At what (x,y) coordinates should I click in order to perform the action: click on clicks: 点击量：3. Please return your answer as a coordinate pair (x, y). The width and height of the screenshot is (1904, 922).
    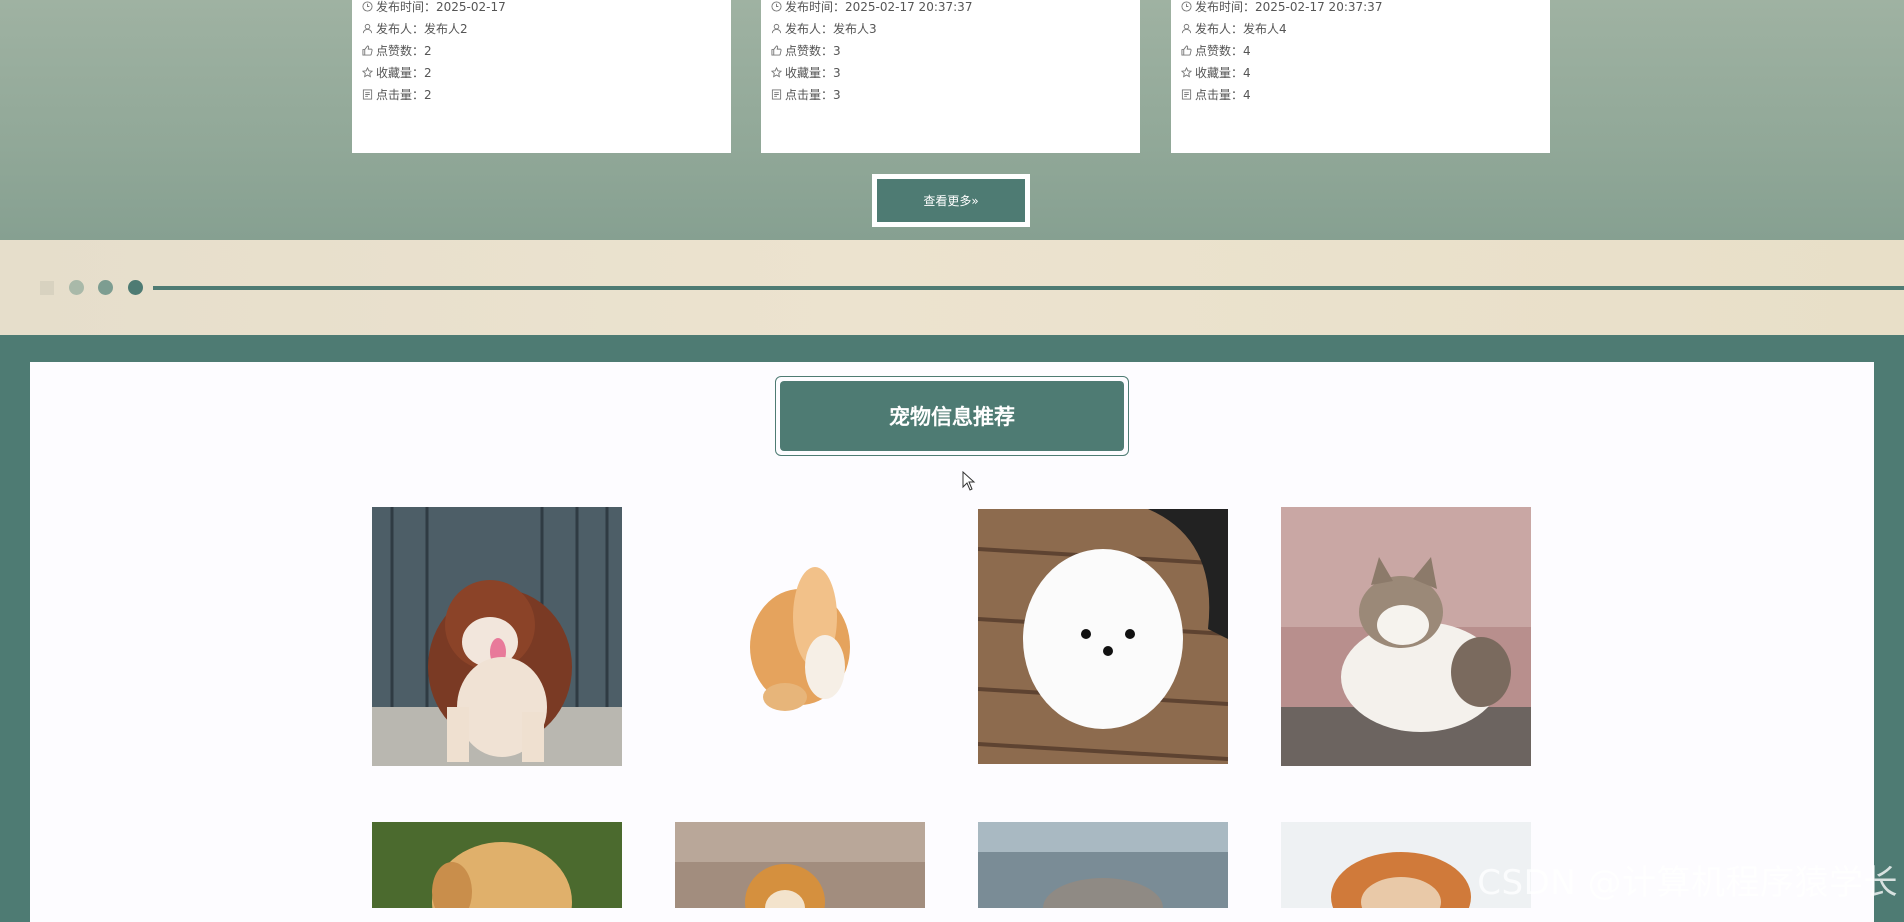
    Looking at the image, I should click on (813, 94).